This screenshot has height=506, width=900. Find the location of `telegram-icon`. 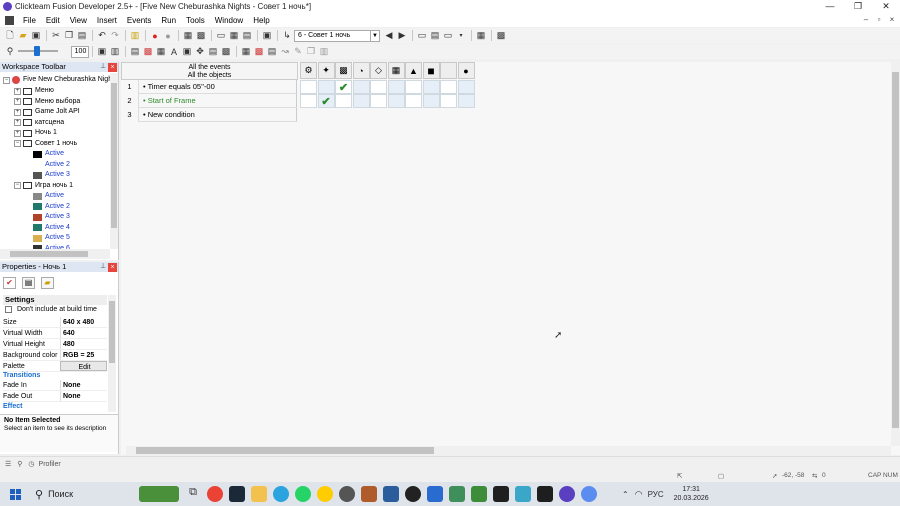

telegram-icon is located at coordinates (281, 494).